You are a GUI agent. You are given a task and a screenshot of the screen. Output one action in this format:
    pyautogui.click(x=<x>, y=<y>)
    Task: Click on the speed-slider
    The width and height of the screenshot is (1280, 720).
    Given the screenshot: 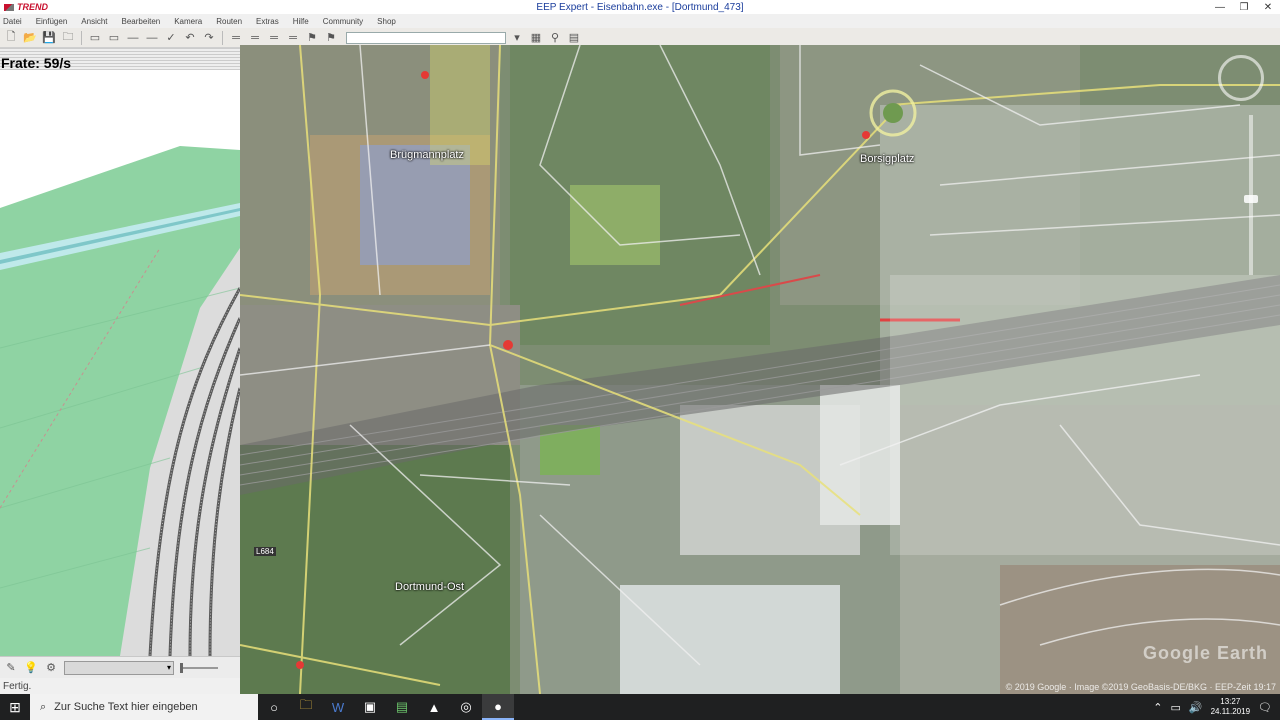 What is the action you would take?
    pyautogui.click(x=199, y=667)
    